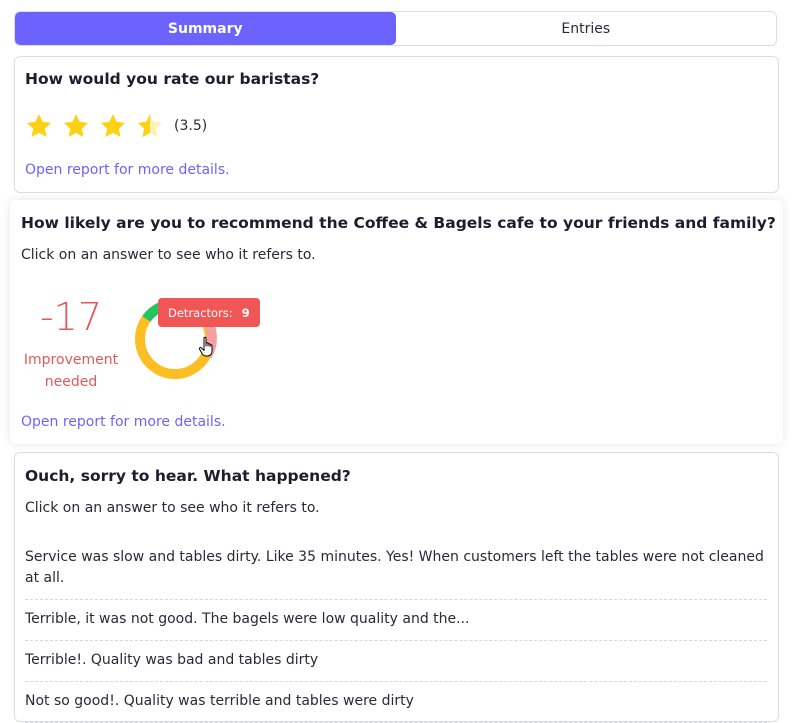  I want to click on hand-cursor-icon, so click(205, 346).